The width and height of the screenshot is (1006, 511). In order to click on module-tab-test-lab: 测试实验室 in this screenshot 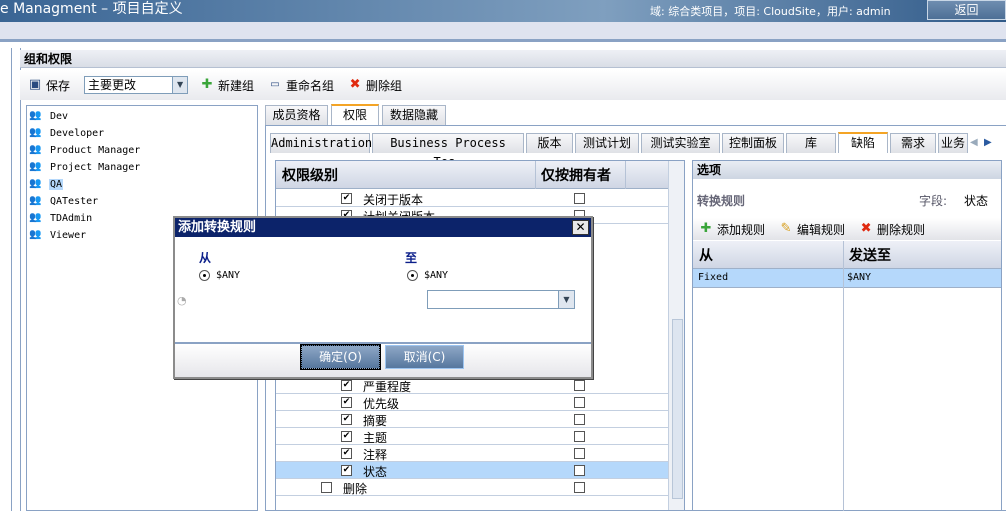, I will do `click(680, 143)`.